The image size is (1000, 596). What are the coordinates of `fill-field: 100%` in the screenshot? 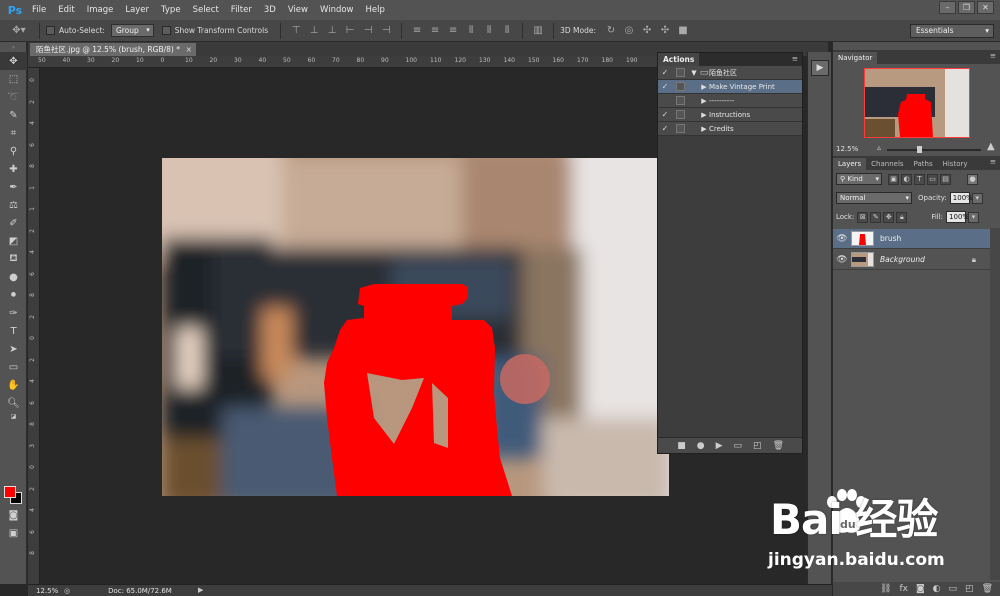 It's located at (957, 217).